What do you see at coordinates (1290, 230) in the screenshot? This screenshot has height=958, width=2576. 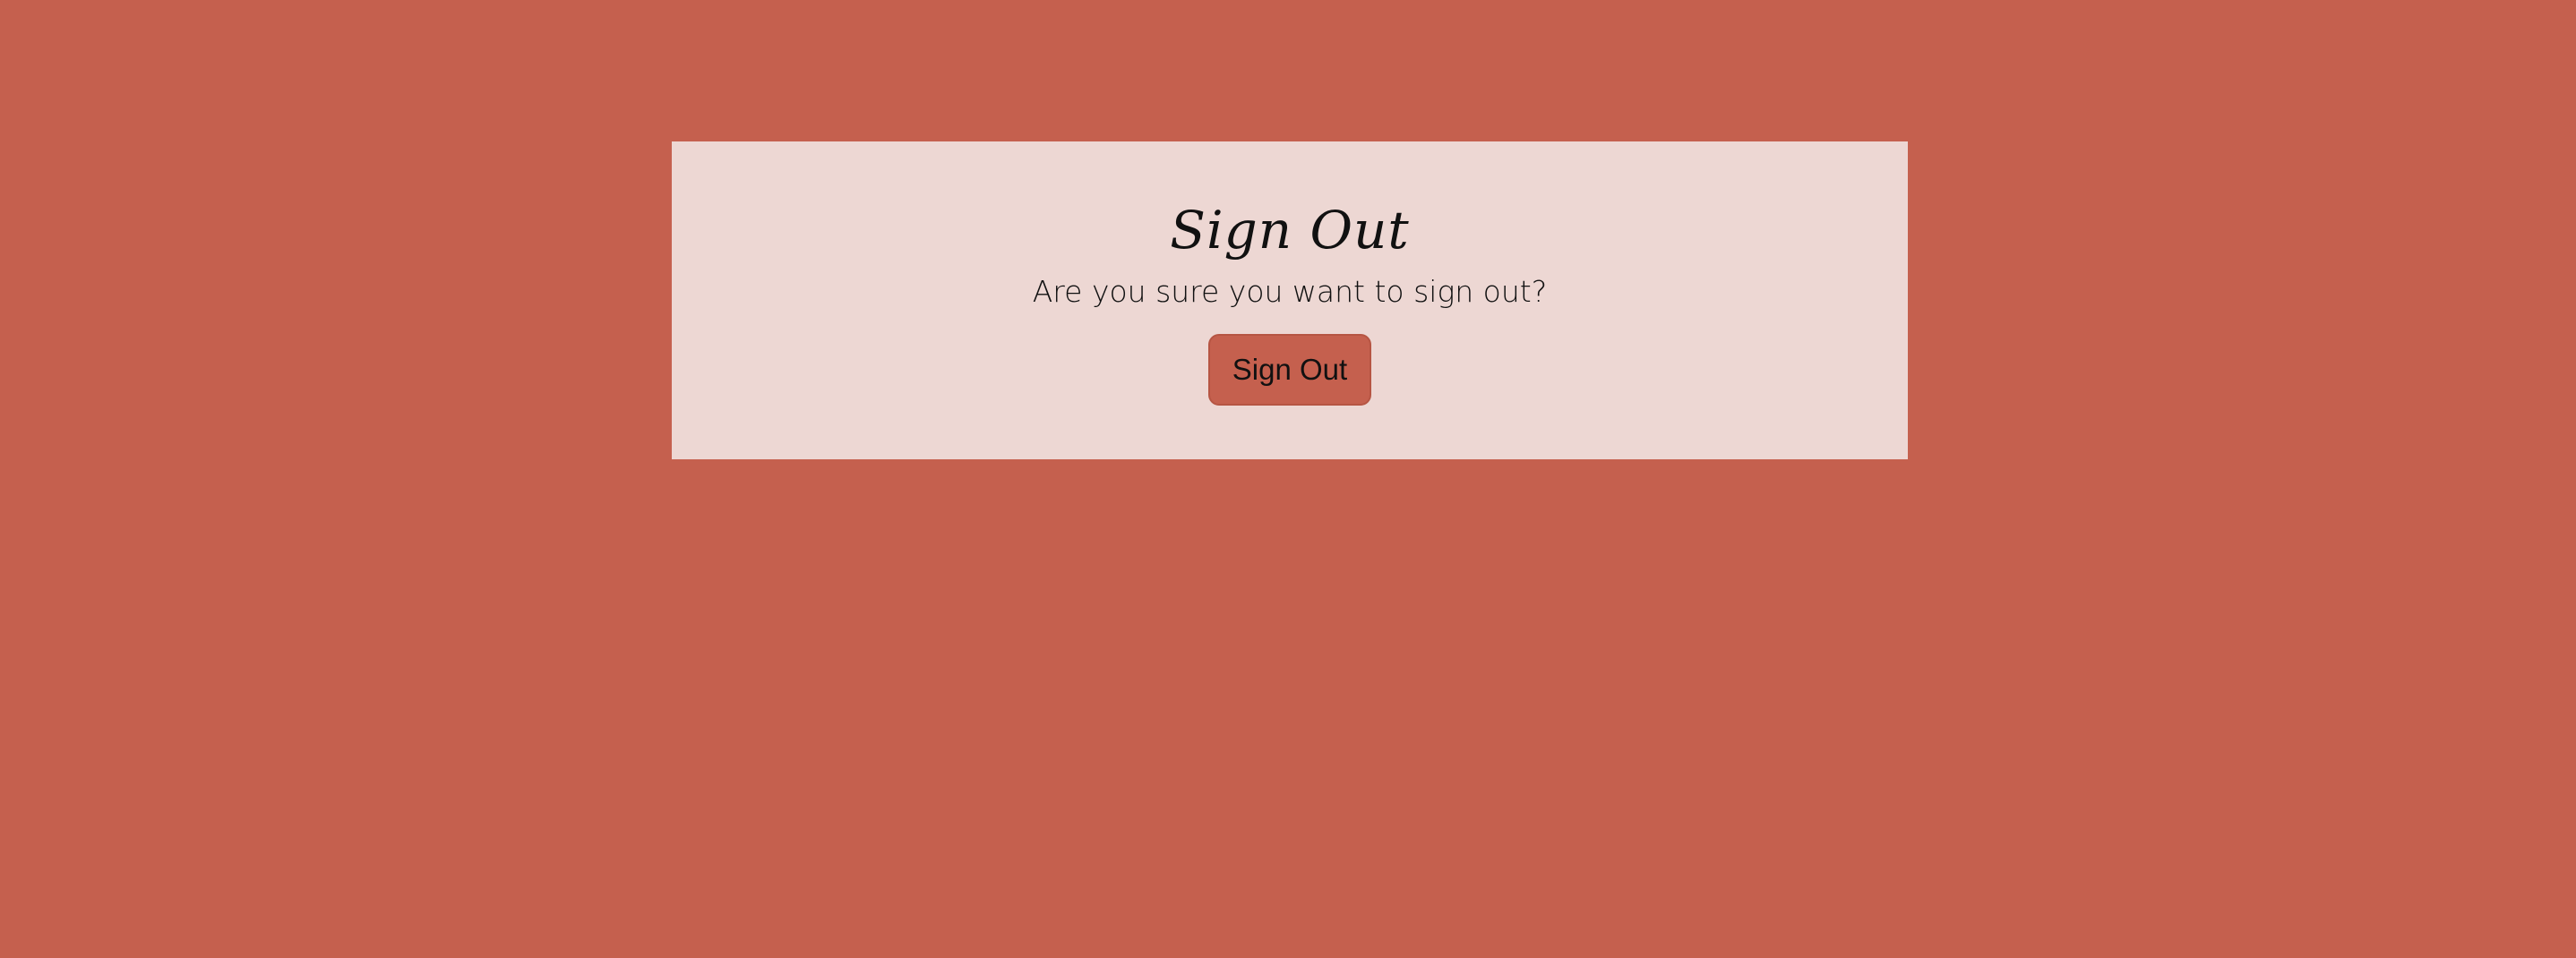 I see `page-title: Sign Out` at bounding box center [1290, 230].